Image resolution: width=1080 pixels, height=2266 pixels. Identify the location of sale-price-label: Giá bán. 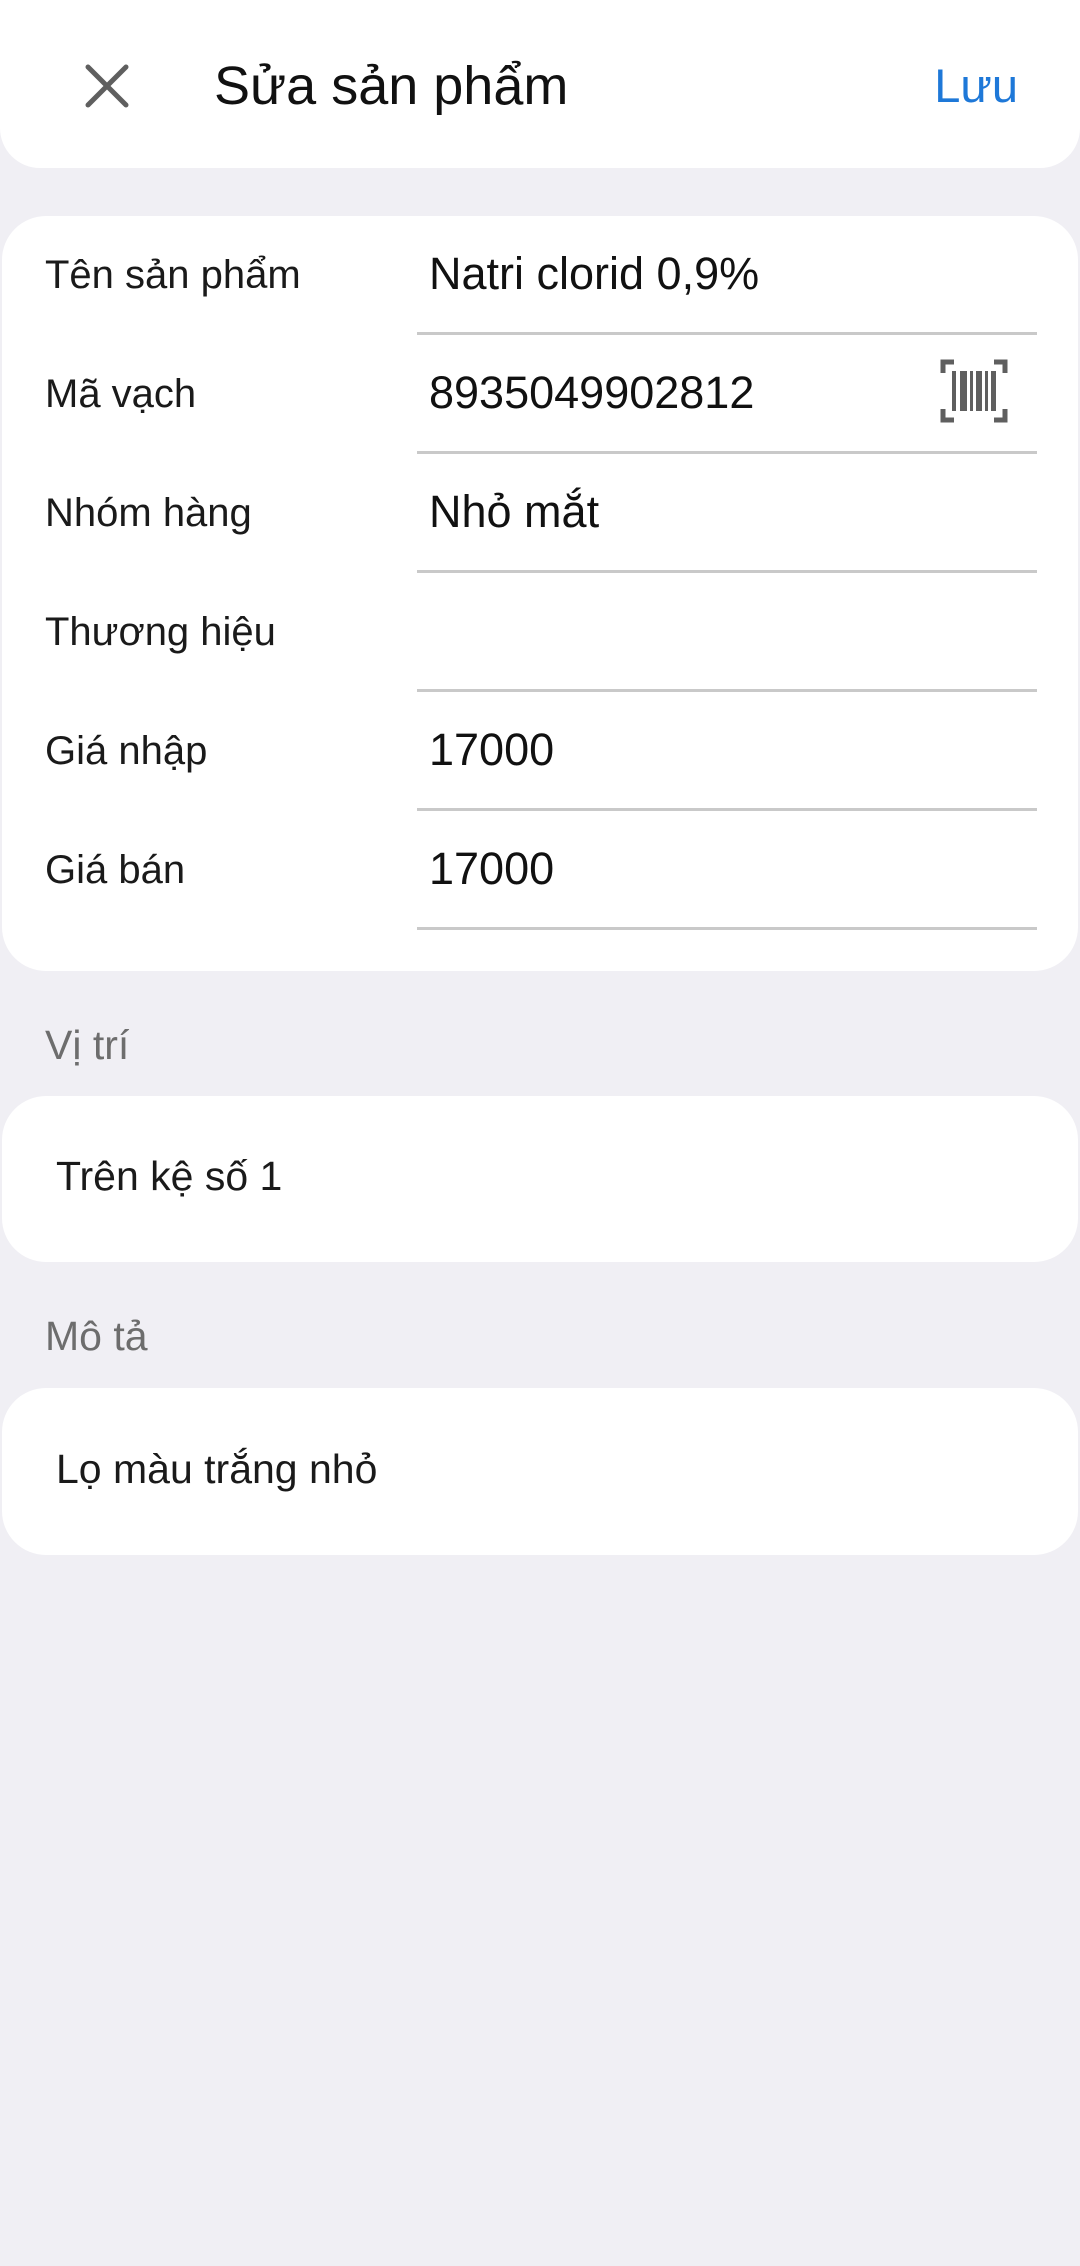
(115, 870).